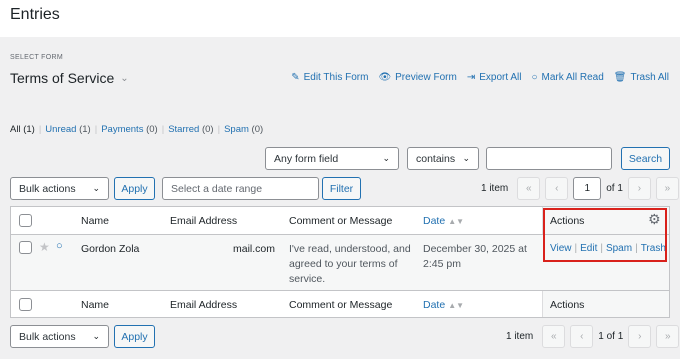 The image size is (680, 359). I want to click on date-range-input: Select a date range, so click(240, 188).